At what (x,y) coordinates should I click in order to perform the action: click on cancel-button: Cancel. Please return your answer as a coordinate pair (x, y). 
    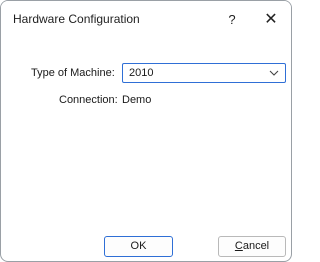
    Looking at the image, I should click on (252, 246).